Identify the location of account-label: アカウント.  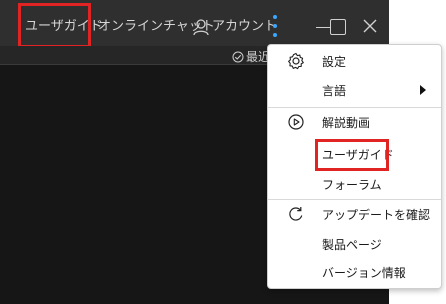
(245, 26).